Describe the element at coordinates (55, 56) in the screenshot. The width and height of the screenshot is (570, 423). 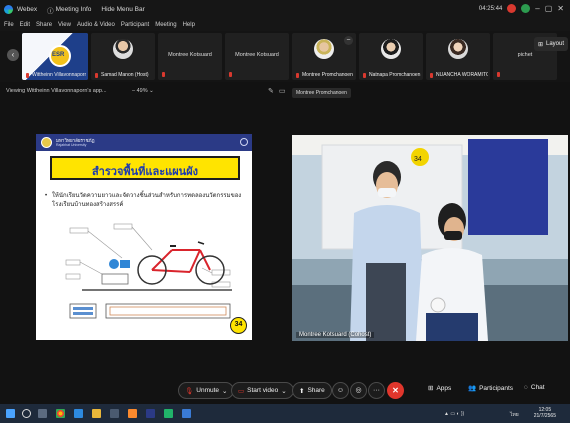
I see `participant-tile: ESR Wittheinn Villavonnaporn` at that location.